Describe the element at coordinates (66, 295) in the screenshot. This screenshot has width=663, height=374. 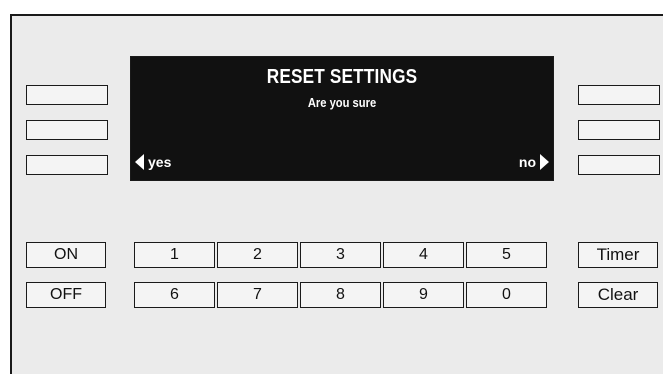
I see `off-button: OFF` at that location.